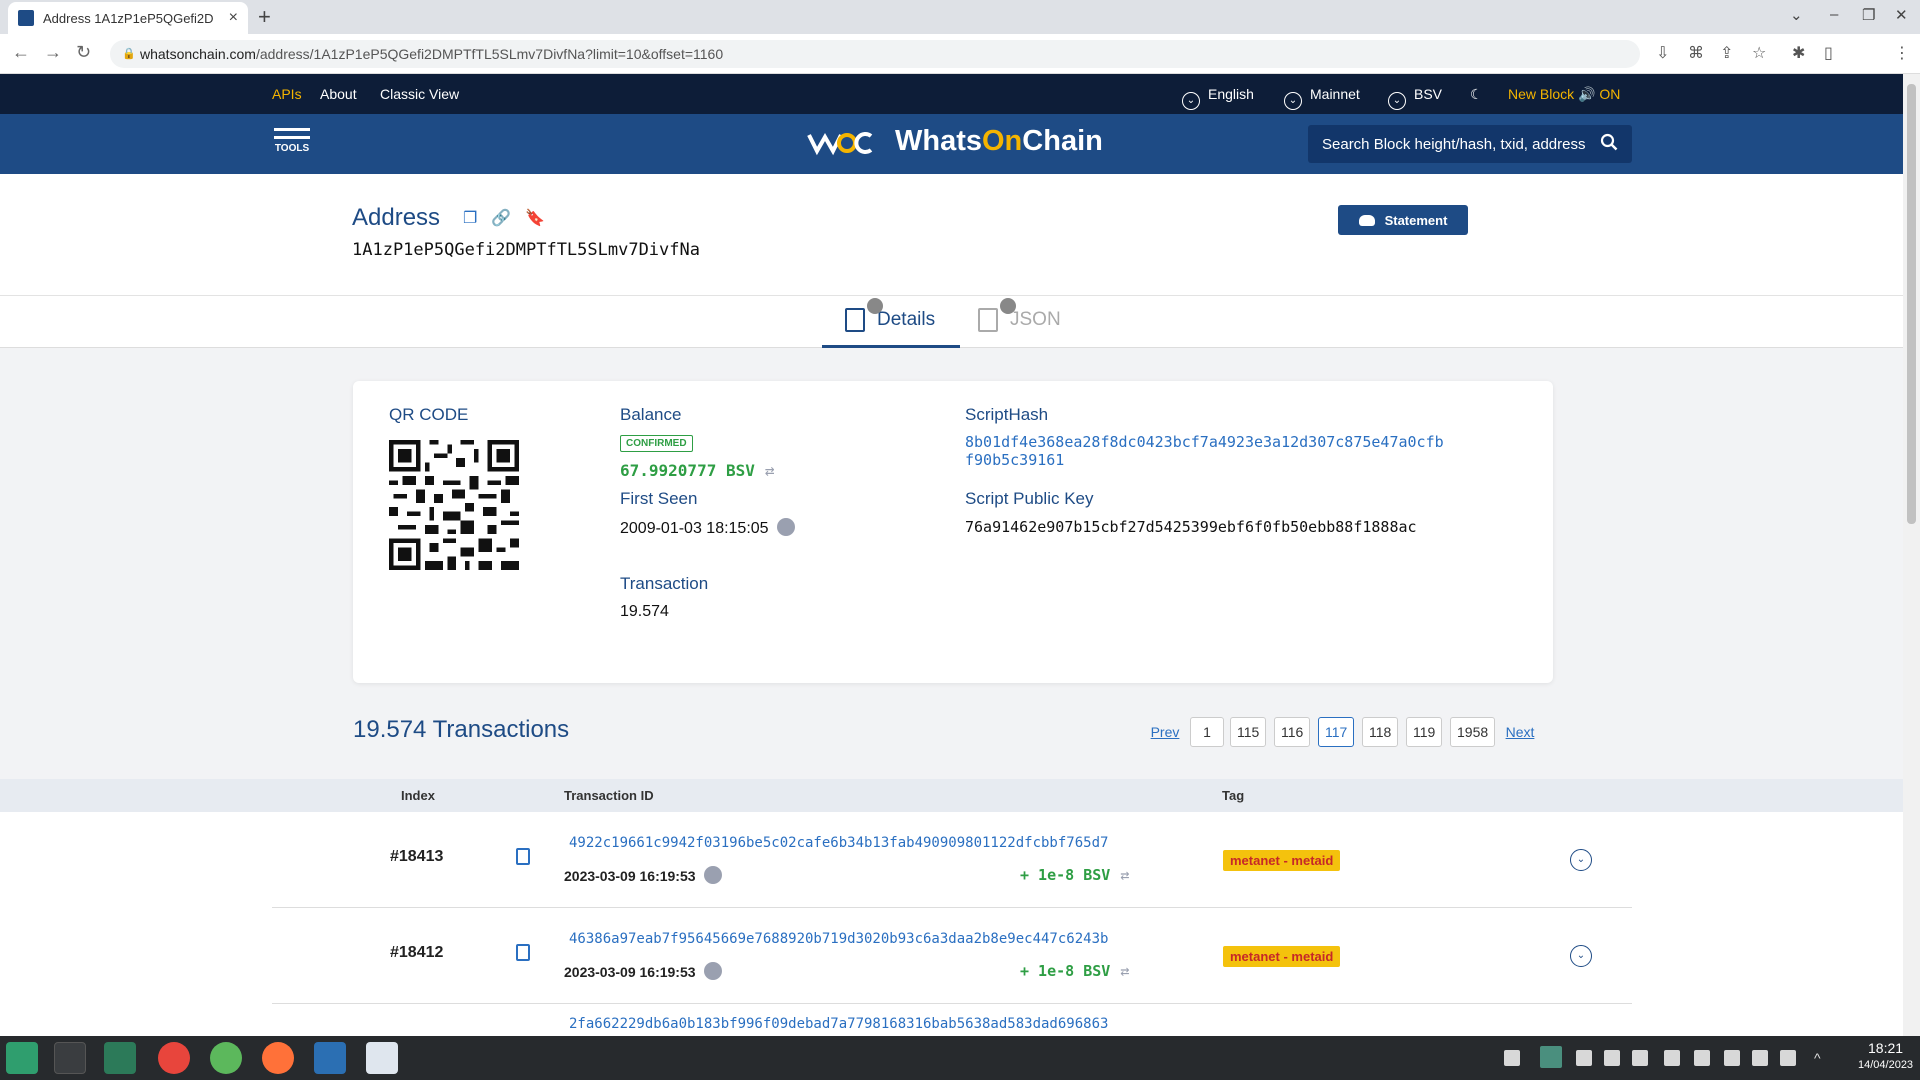 The image size is (1920, 1080). Describe the element at coordinates (1415, 98) in the screenshot. I see `currency-select: ⌄ BSV` at that location.